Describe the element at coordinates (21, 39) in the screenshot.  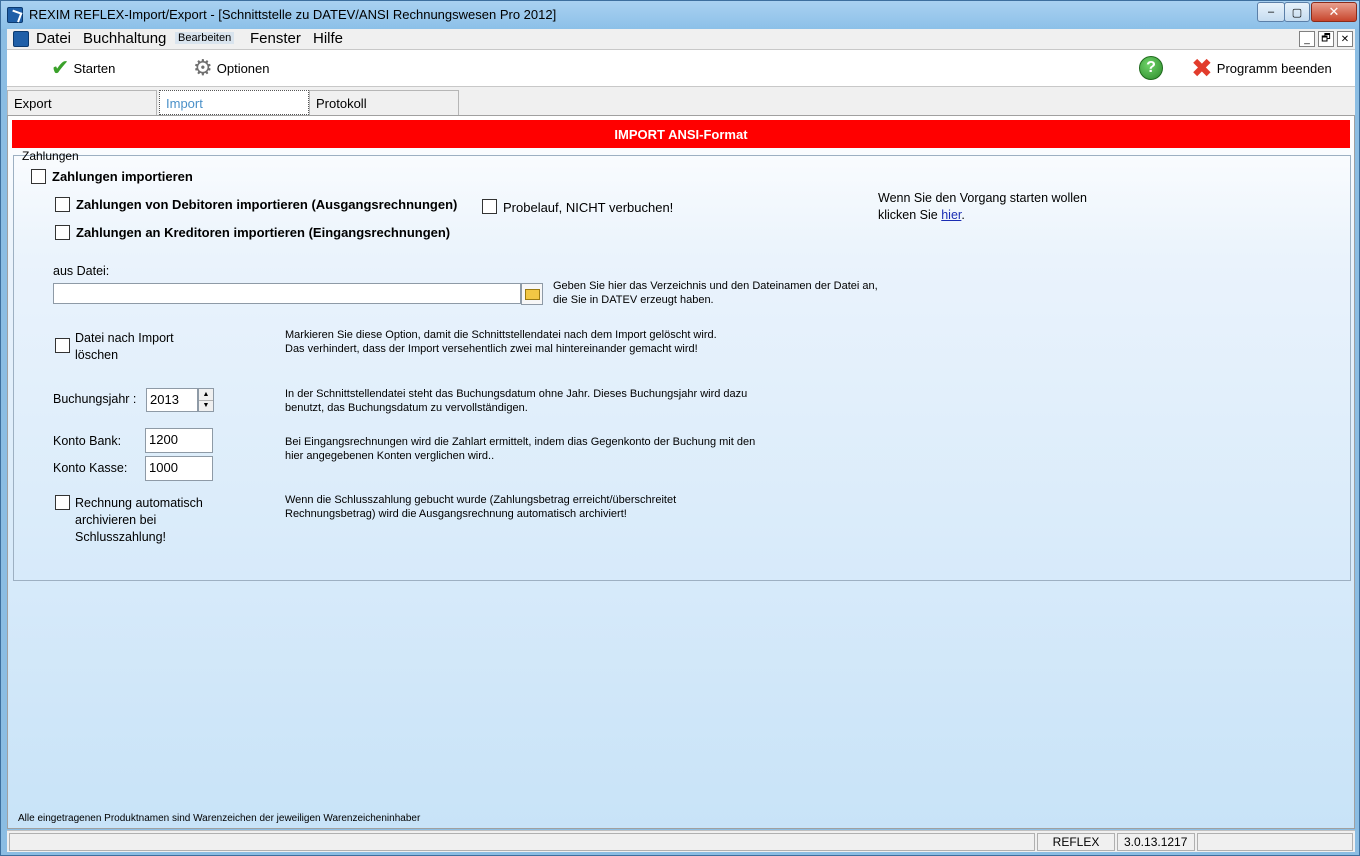
I see `document-icon` at that location.